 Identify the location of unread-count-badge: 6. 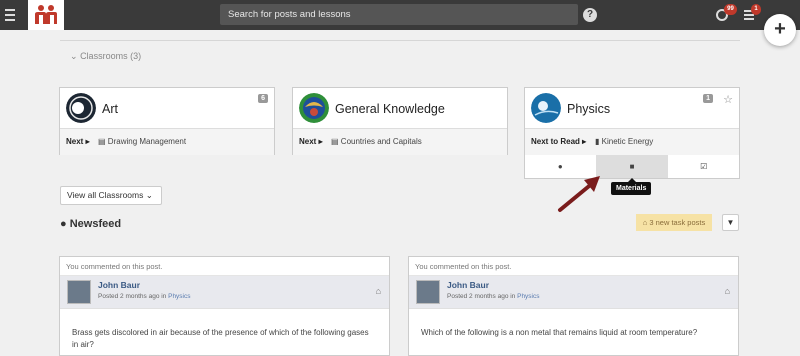
(263, 98).